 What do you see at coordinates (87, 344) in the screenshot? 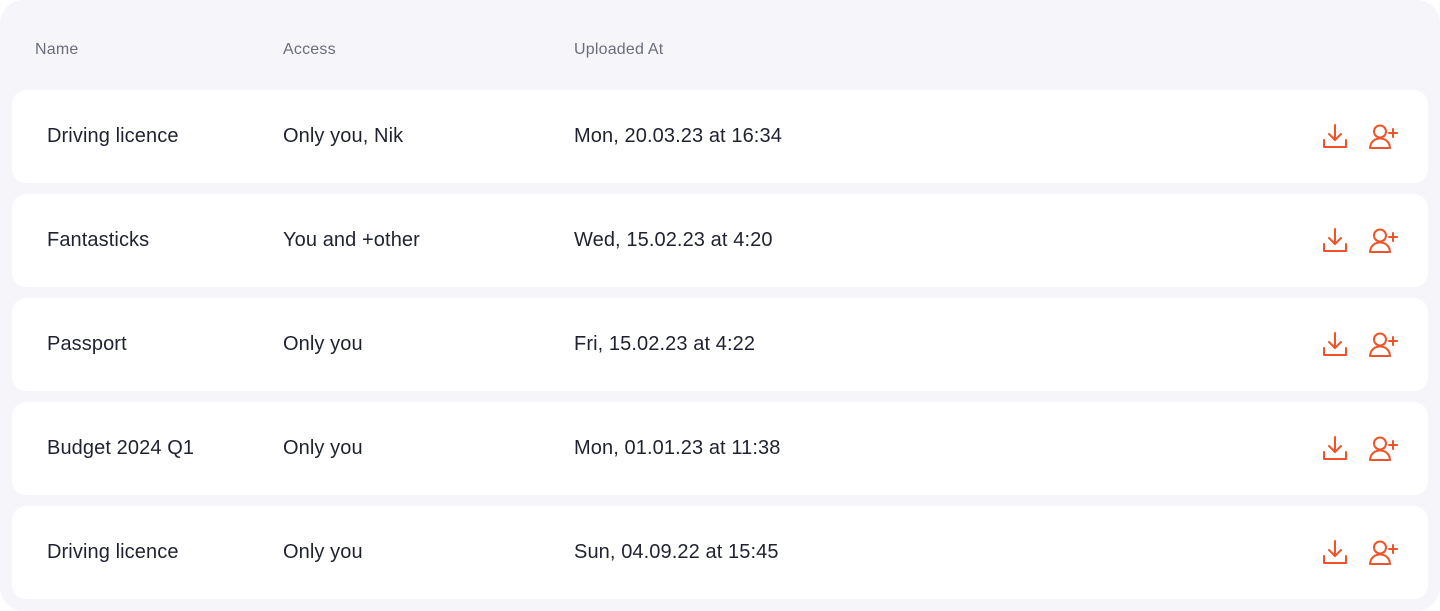
I see `document-name: Passport` at bounding box center [87, 344].